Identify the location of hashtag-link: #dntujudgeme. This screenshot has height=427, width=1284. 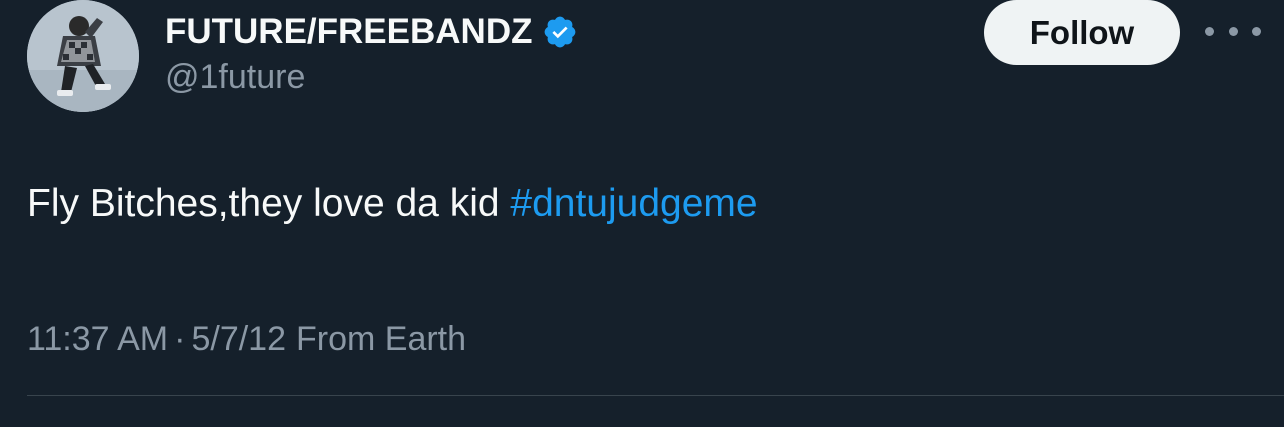
(633, 203).